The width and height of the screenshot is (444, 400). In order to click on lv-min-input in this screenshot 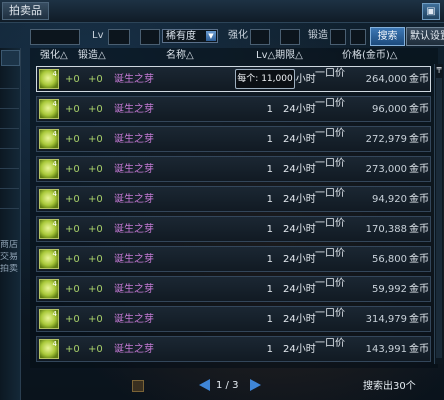, I will do `click(119, 37)`.